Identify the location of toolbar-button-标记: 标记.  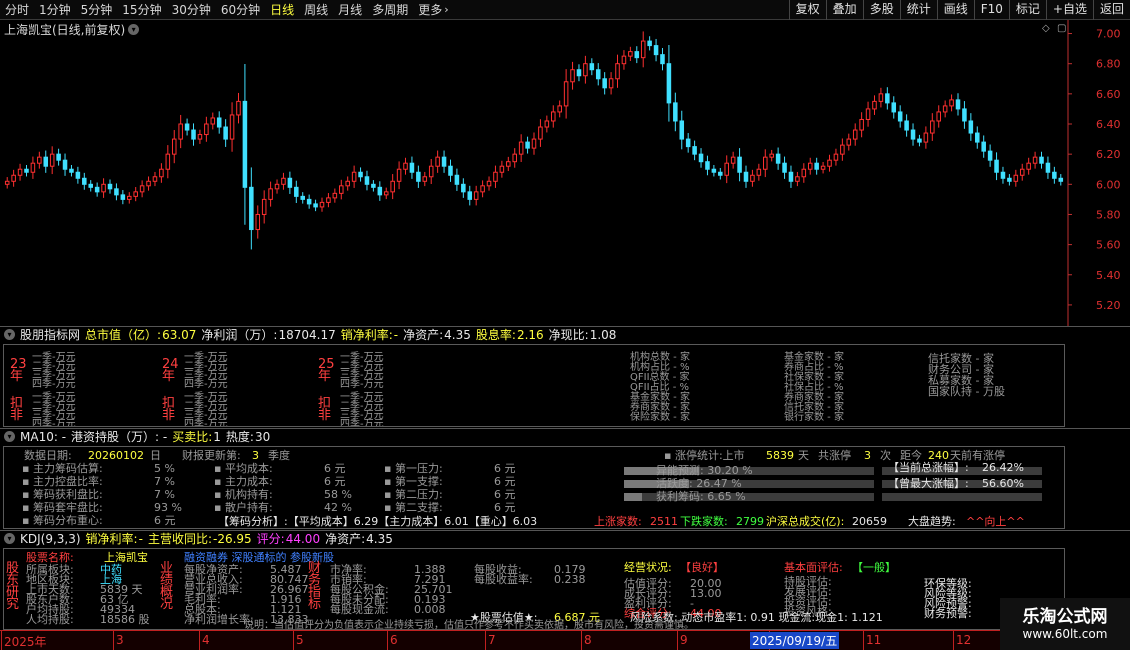
(1027, 10).